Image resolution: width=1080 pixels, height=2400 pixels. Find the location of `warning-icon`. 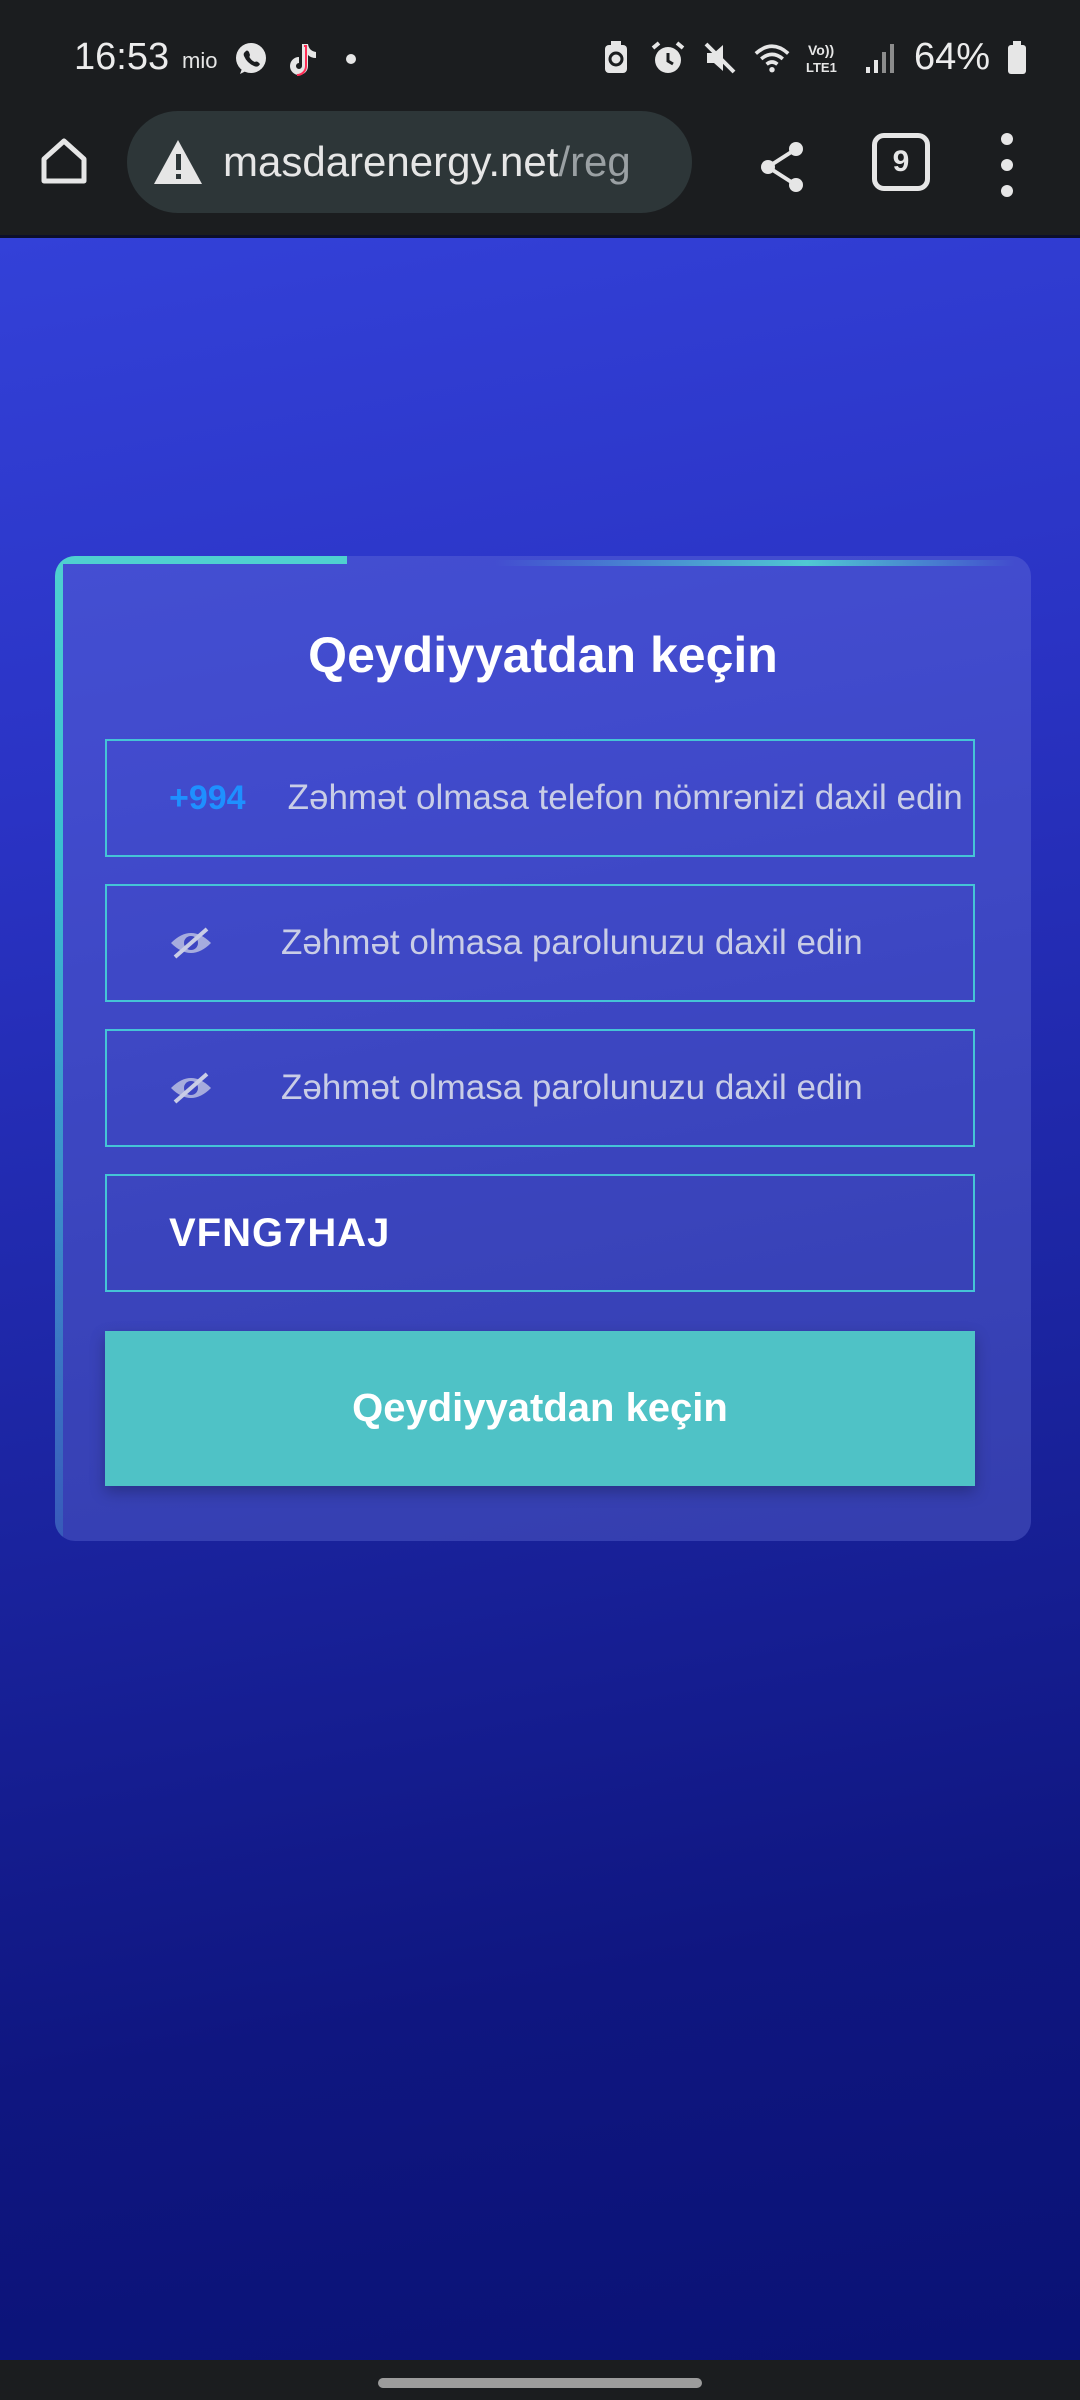

warning-icon is located at coordinates (178, 162).